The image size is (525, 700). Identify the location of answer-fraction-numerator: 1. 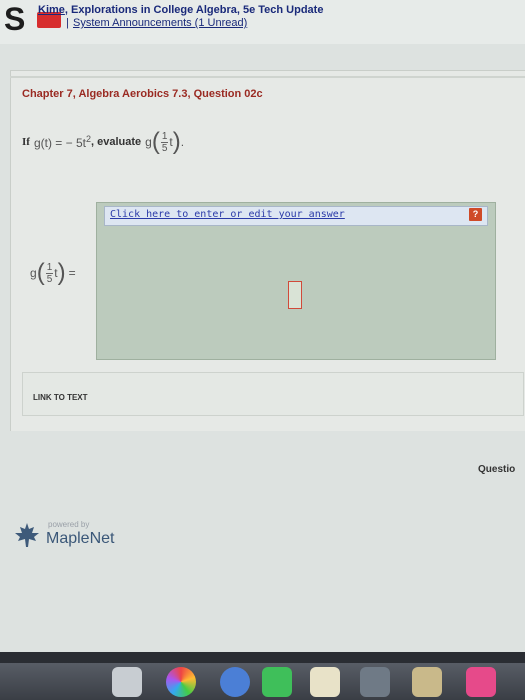
(49, 267).